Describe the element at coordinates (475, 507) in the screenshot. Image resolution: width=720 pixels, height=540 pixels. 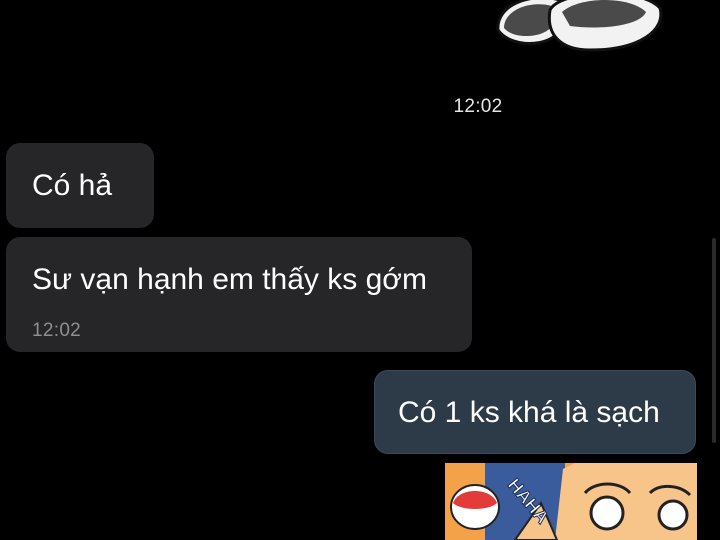
I see `sticker-bird-icon` at that location.